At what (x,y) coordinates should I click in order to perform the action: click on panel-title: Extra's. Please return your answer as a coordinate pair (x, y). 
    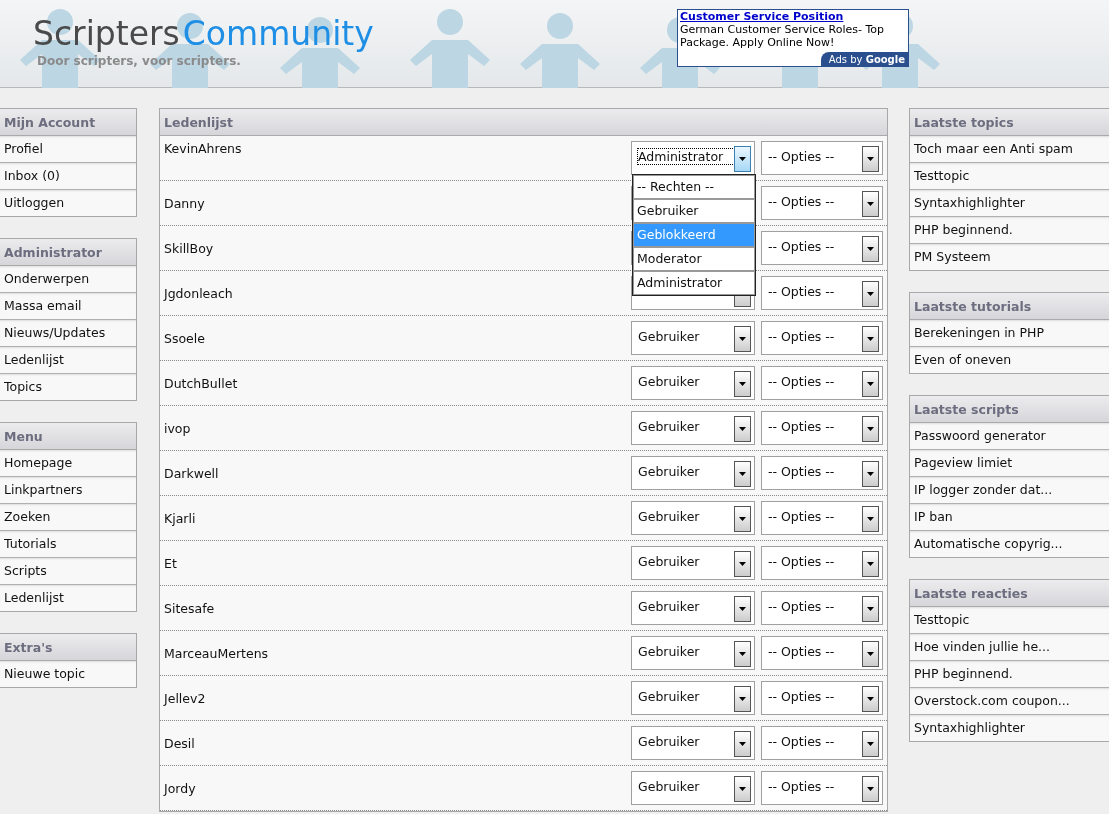
    Looking at the image, I should click on (68, 647).